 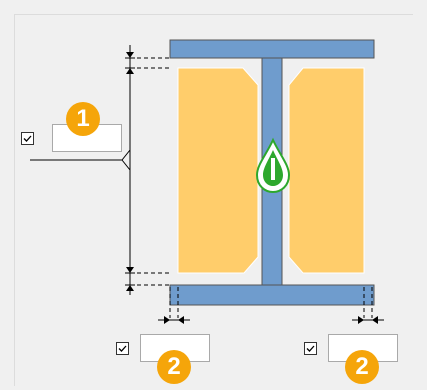 I want to click on thickness-checkbox, so click(x=27, y=138).